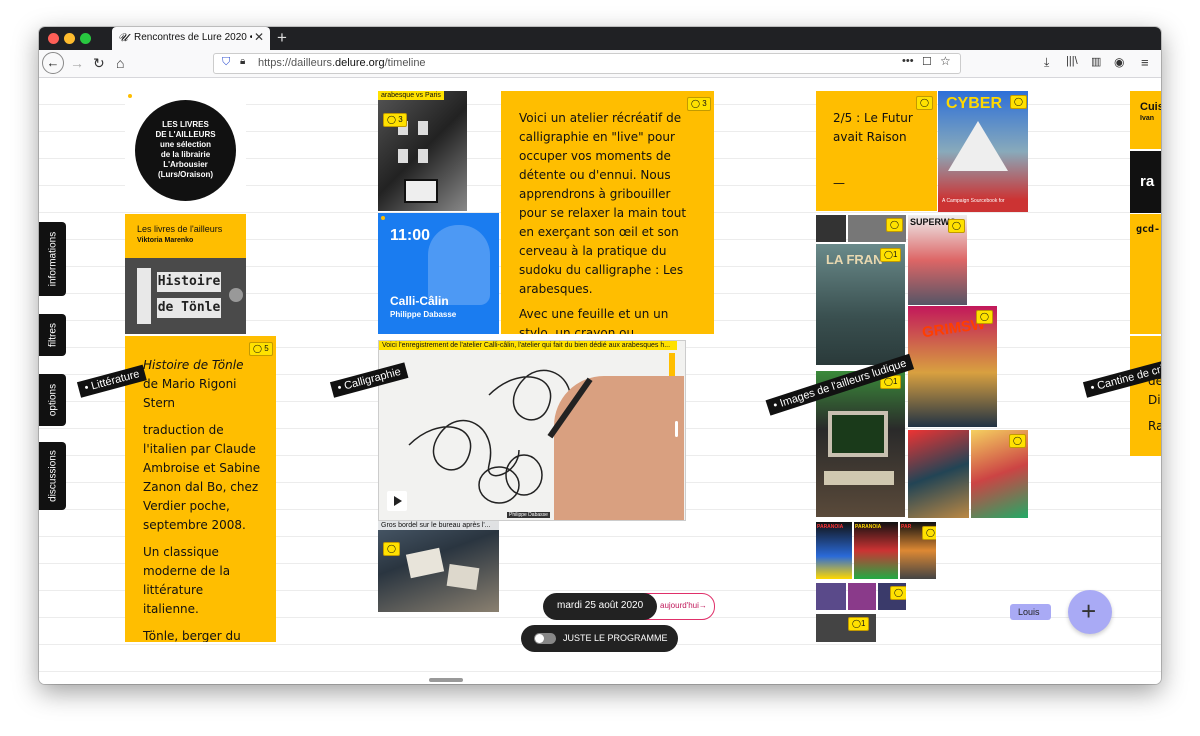 The width and height of the screenshot is (1200, 736). What do you see at coordinates (261, 349) in the screenshot?
I see `comment-count-badge: ◯ 5` at bounding box center [261, 349].